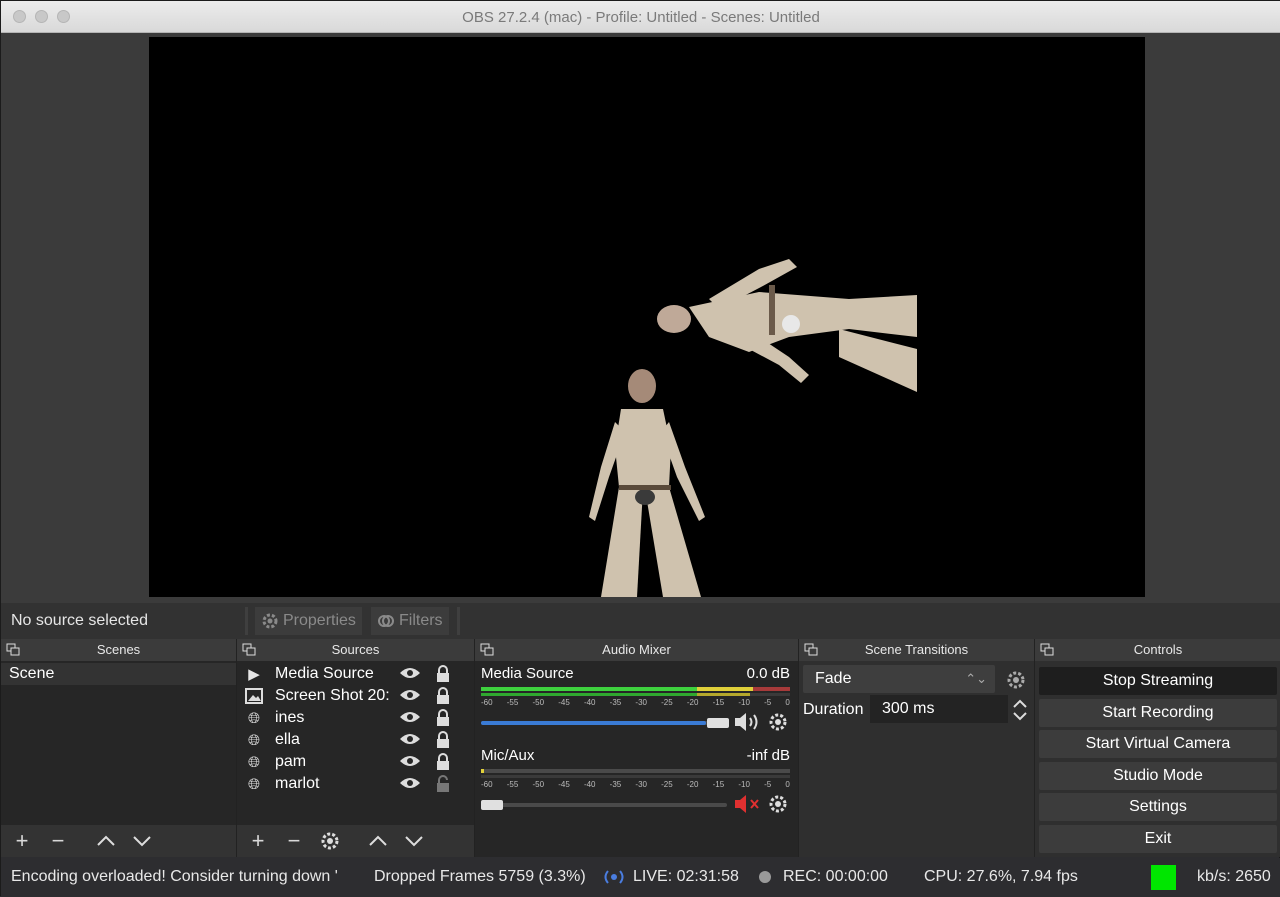 The height and width of the screenshot is (897, 1280). I want to click on dropped-frames: Dropped Frames 5759 (3.3%), so click(480, 876).